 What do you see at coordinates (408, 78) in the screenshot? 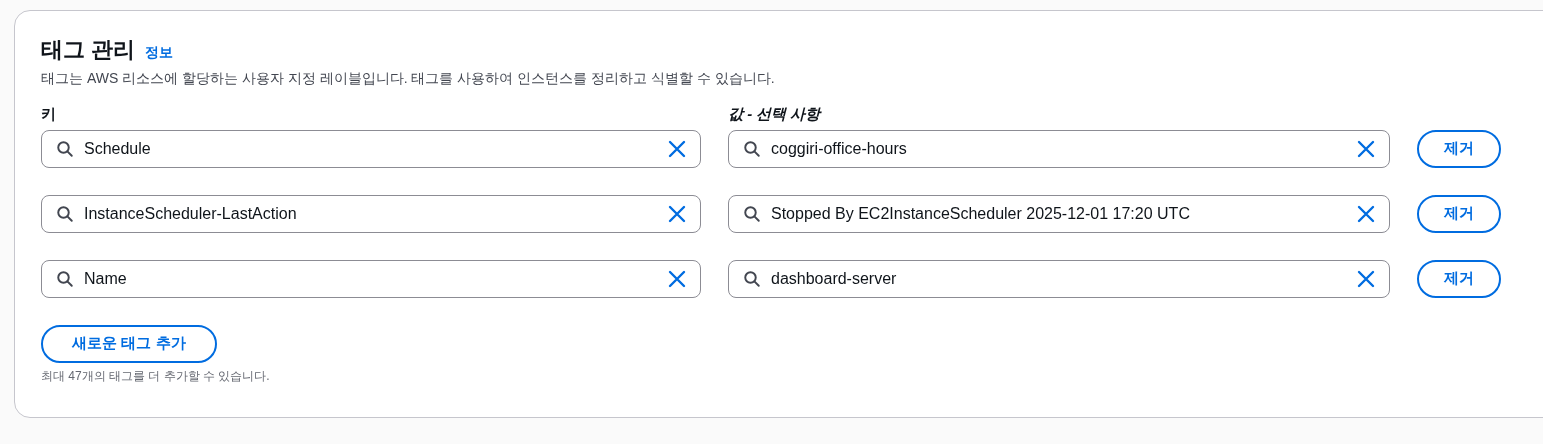
I see `section-description: 태그는 AWS 리소스에 할당하는 사용자 지정 레이블입니다. 태그를 사용하여 인스턴스를 정리하고 식별할 수 있습니다.` at bounding box center [408, 78].